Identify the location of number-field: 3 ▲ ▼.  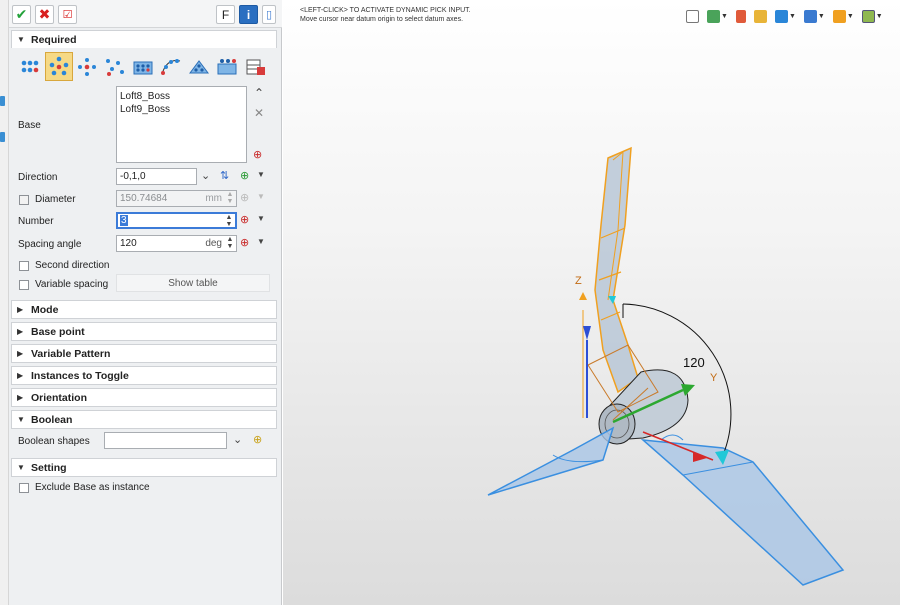
(176, 220).